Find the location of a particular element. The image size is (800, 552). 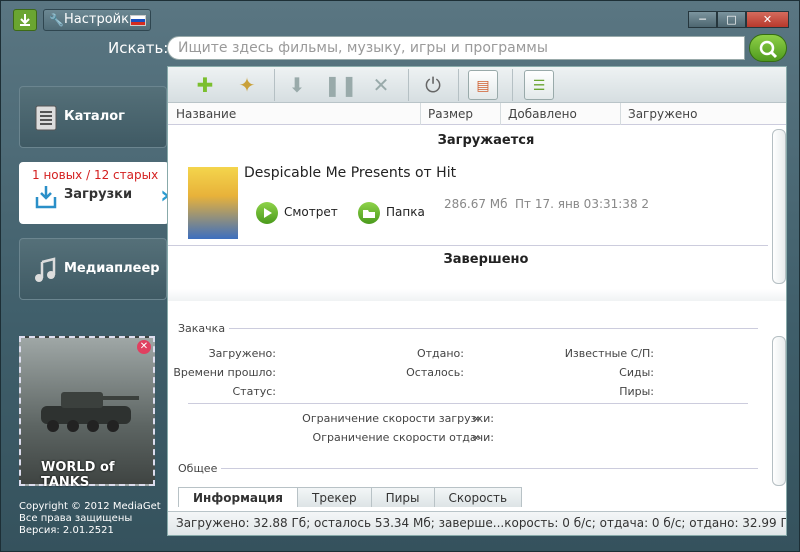

language-flag-icon is located at coordinates (138, 20).